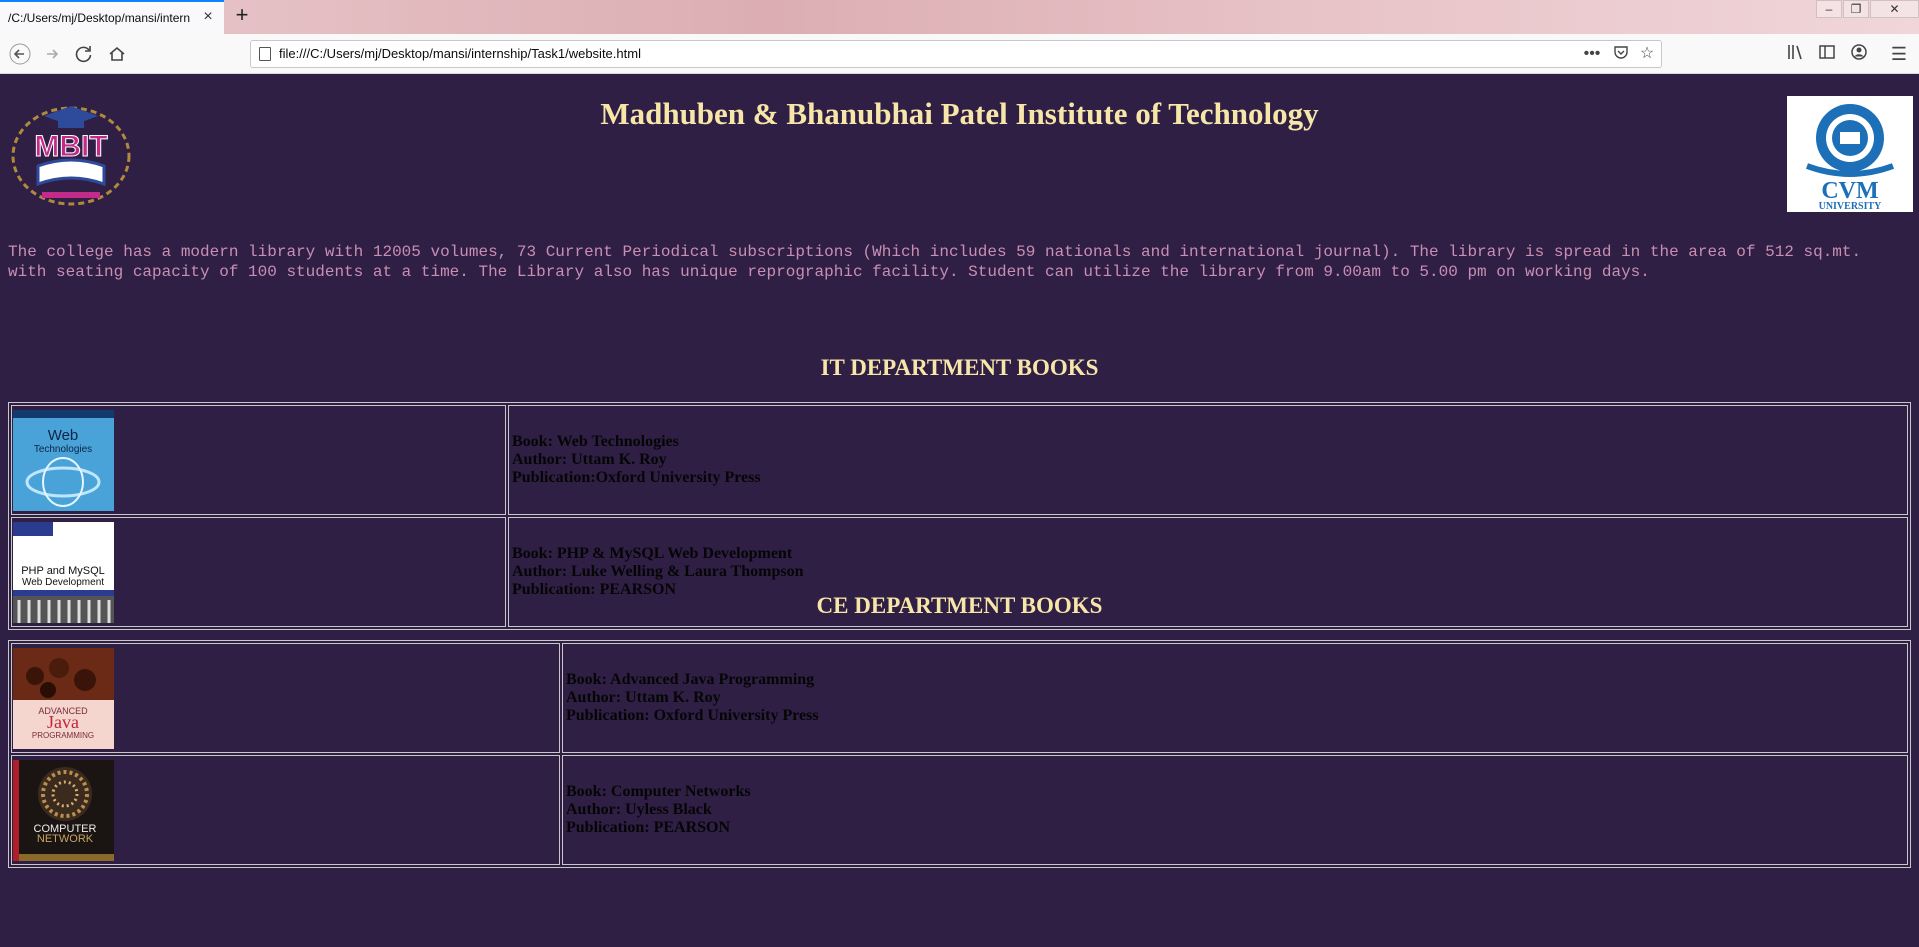 The width and height of the screenshot is (1919, 947). I want to click on new-tab-button: +, so click(242, 16).